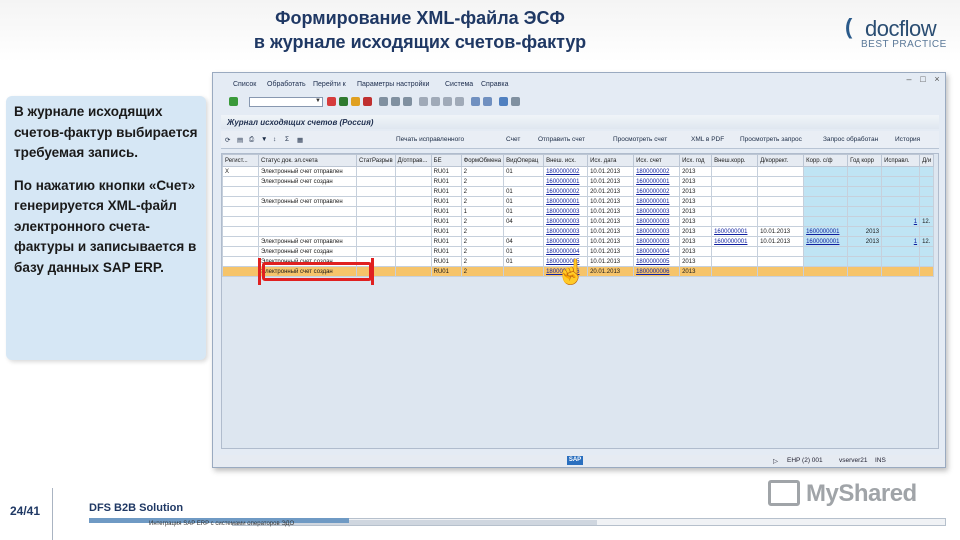 The width and height of the screenshot is (960, 540). What do you see at coordinates (233, 101) in the screenshot?
I see `enter-icon` at bounding box center [233, 101].